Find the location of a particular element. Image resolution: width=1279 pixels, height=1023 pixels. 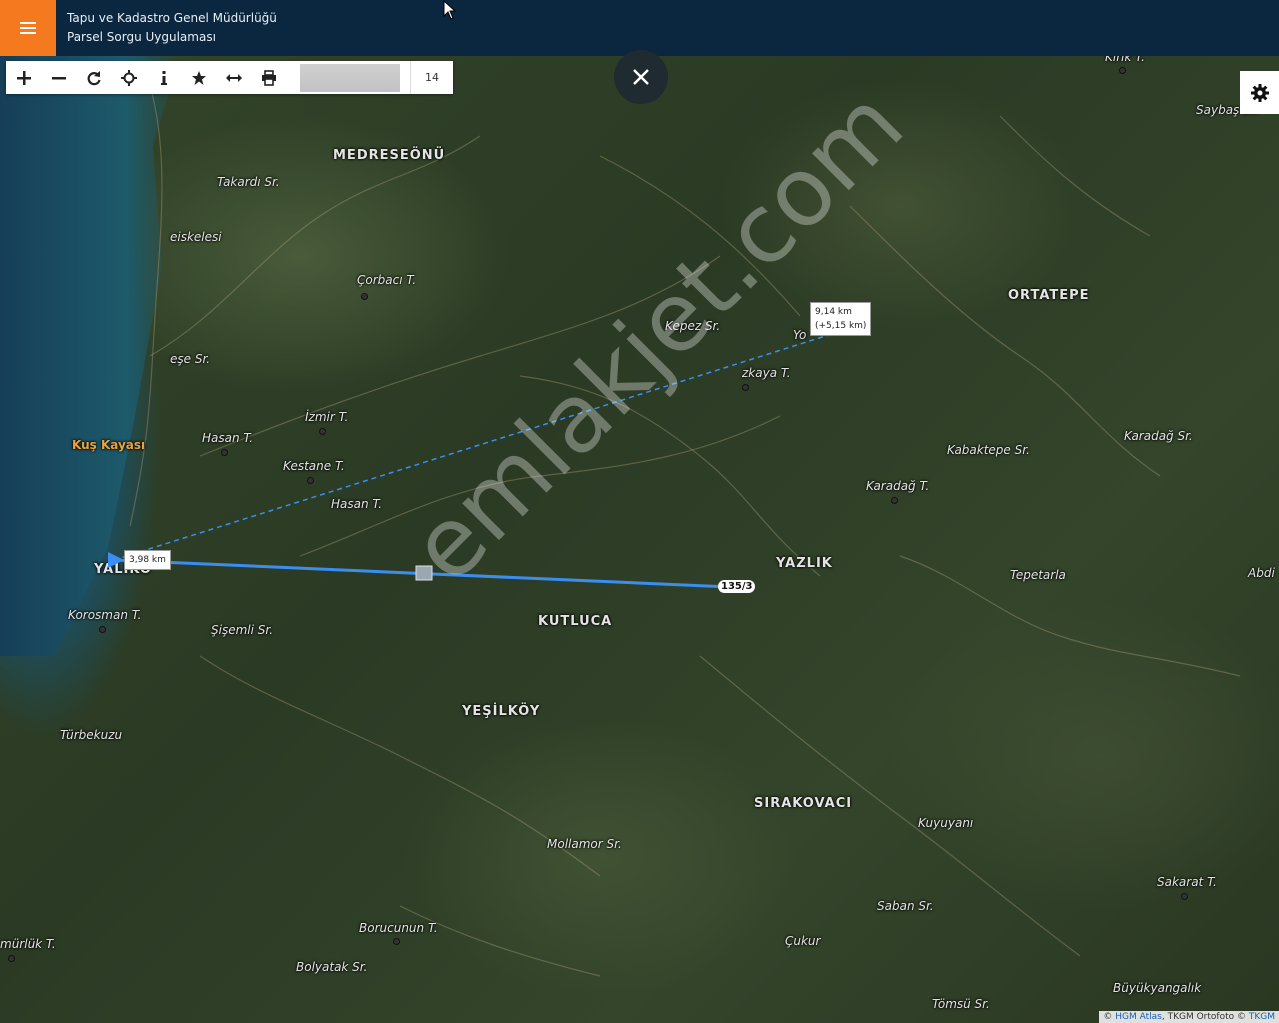

zoom-out-button is located at coordinates (58, 77).